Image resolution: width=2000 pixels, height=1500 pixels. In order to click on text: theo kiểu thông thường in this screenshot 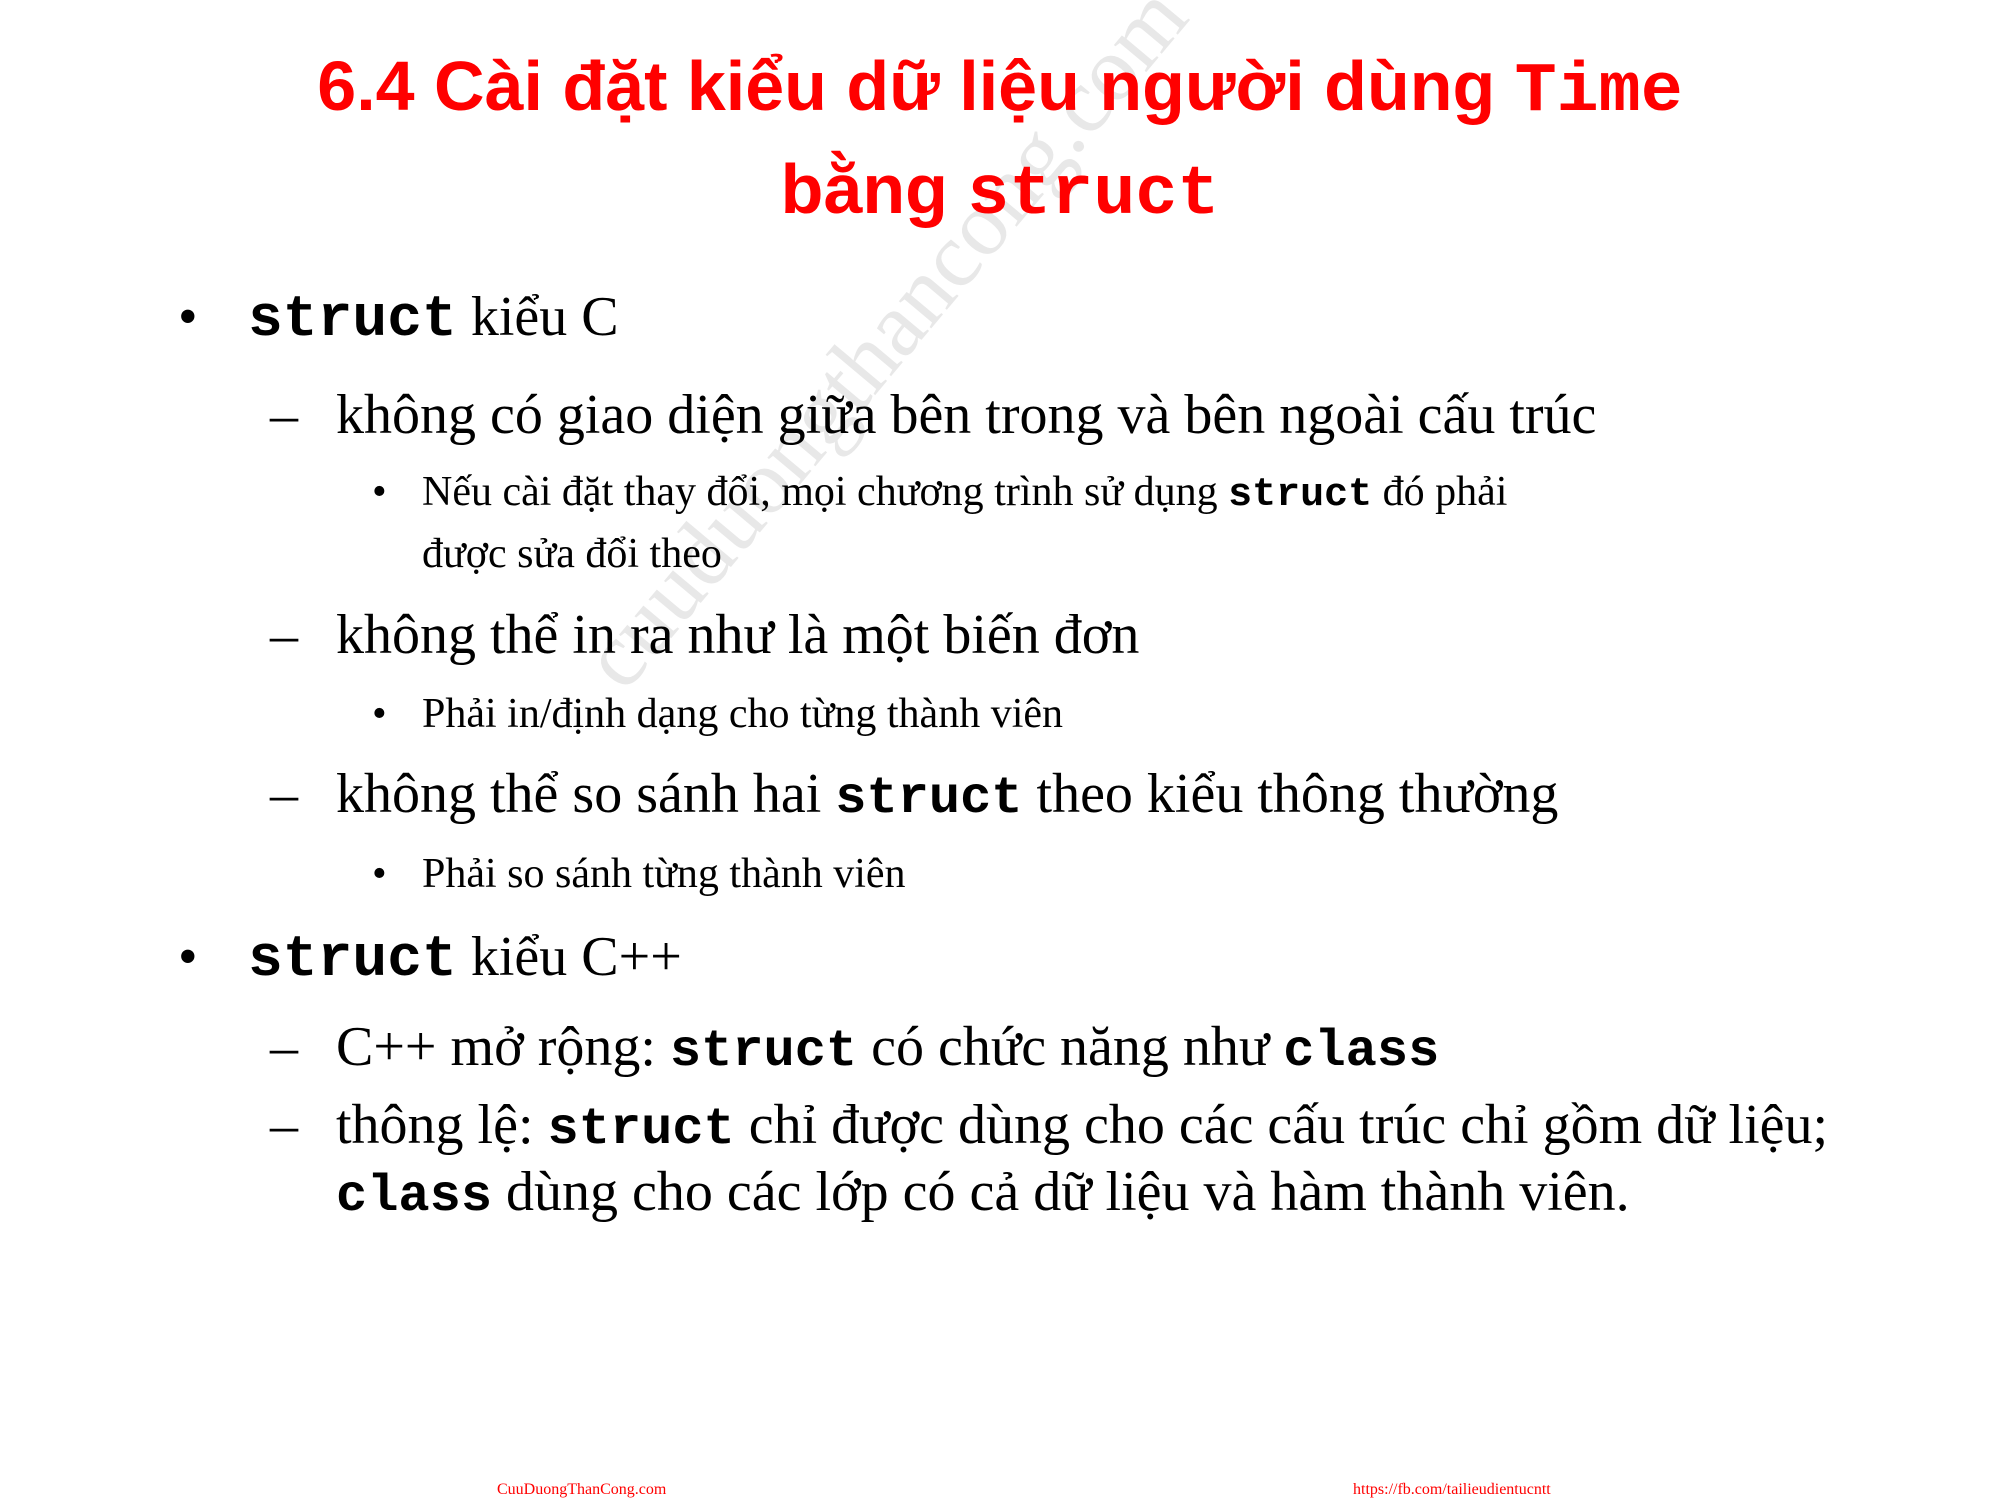, I will do `click(1290, 794)`.